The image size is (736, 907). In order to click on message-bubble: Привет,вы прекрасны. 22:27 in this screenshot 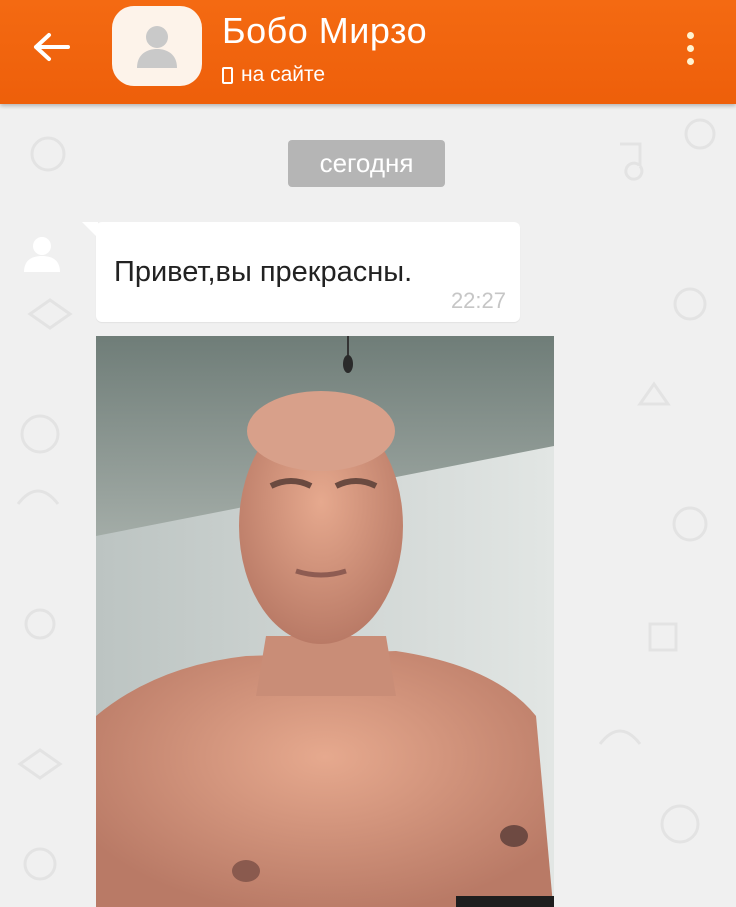, I will do `click(301, 272)`.